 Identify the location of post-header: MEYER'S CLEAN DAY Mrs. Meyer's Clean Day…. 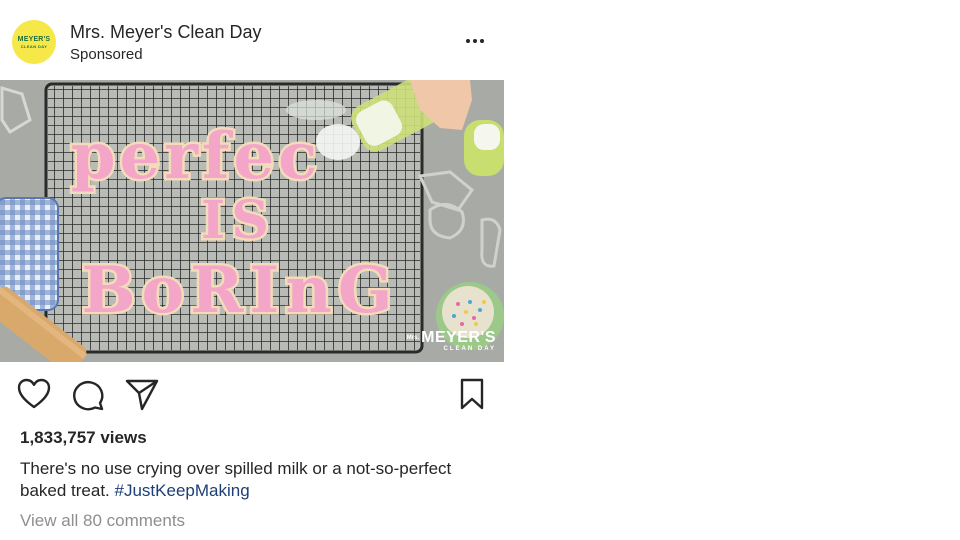
(252, 40).